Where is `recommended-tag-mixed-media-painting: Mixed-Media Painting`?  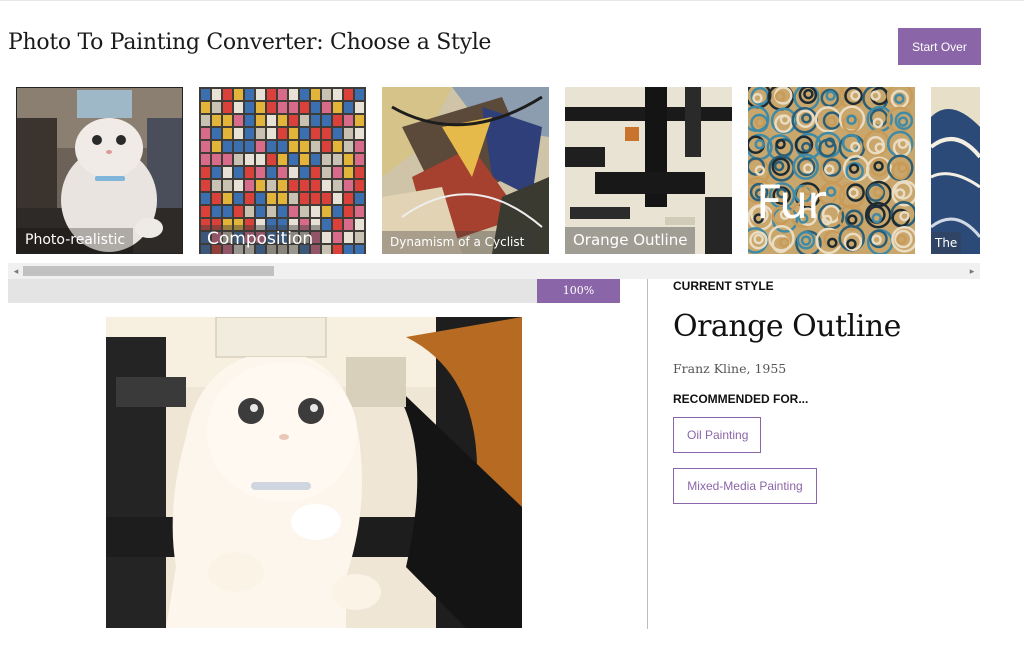 recommended-tag-mixed-media-painting: Mixed-Media Painting is located at coordinates (745, 486).